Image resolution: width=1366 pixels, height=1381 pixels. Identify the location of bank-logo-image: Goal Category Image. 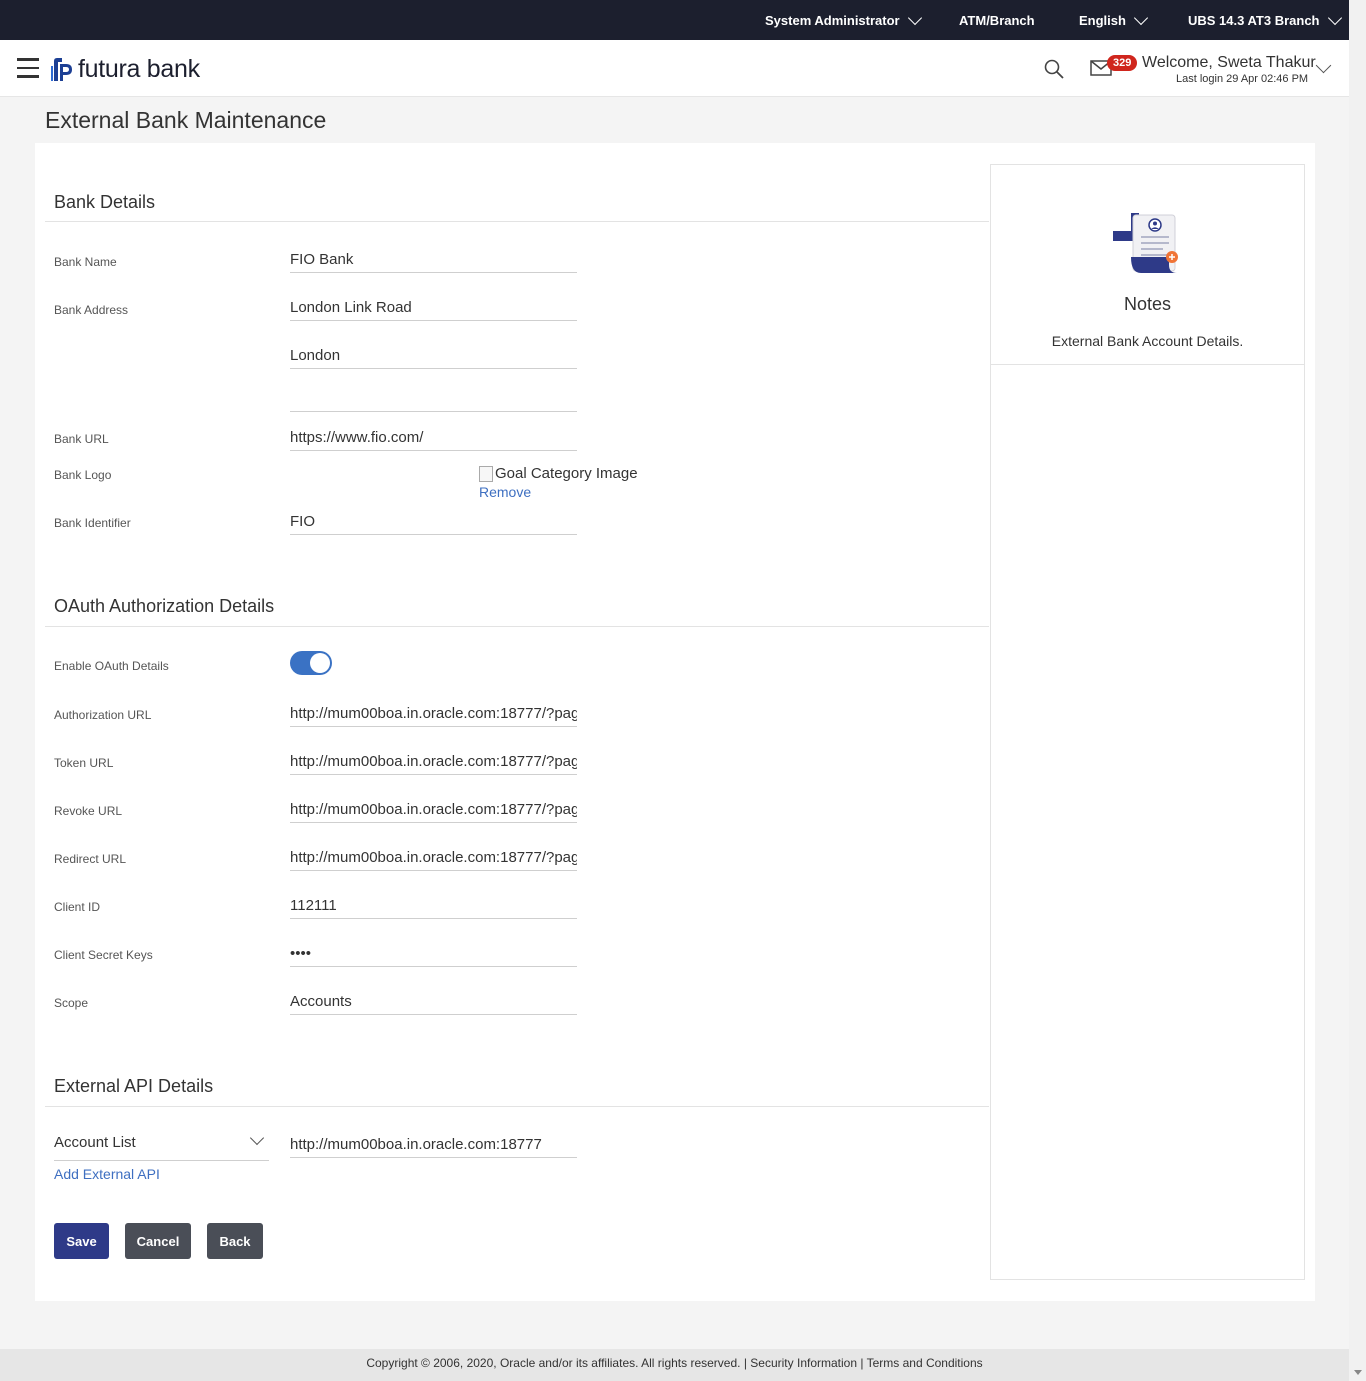
(558, 473).